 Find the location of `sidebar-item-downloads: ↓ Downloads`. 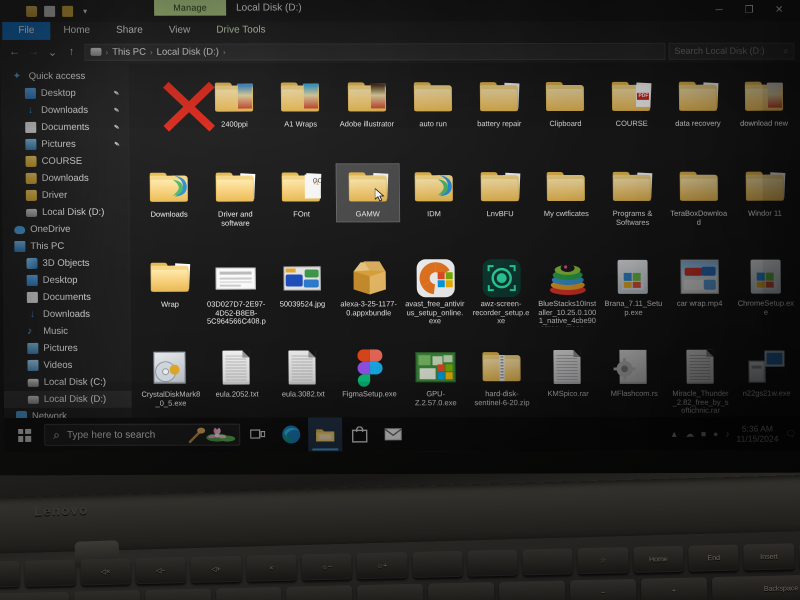

sidebar-item-downloads: ↓ Downloads is located at coordinates (67, 314).